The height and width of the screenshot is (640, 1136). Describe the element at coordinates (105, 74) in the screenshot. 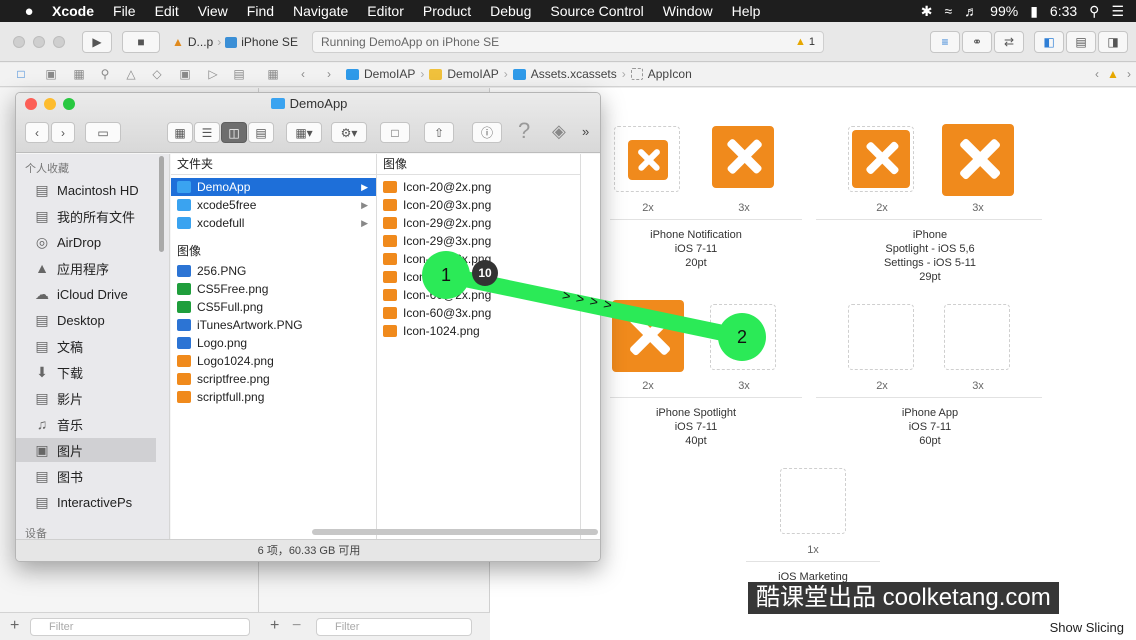

I see `find-navigator-icon: ⚲` at that location.